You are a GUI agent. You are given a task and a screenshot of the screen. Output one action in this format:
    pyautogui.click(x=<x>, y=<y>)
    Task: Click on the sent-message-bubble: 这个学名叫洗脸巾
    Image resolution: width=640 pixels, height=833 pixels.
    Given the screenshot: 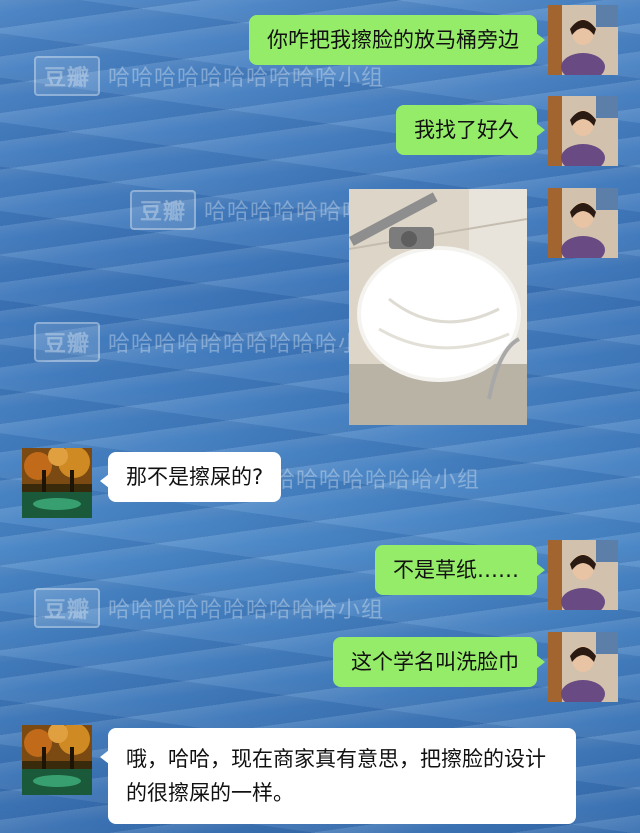 What is the action you would take?
    pyautogui.click(x=439, y=662)
    